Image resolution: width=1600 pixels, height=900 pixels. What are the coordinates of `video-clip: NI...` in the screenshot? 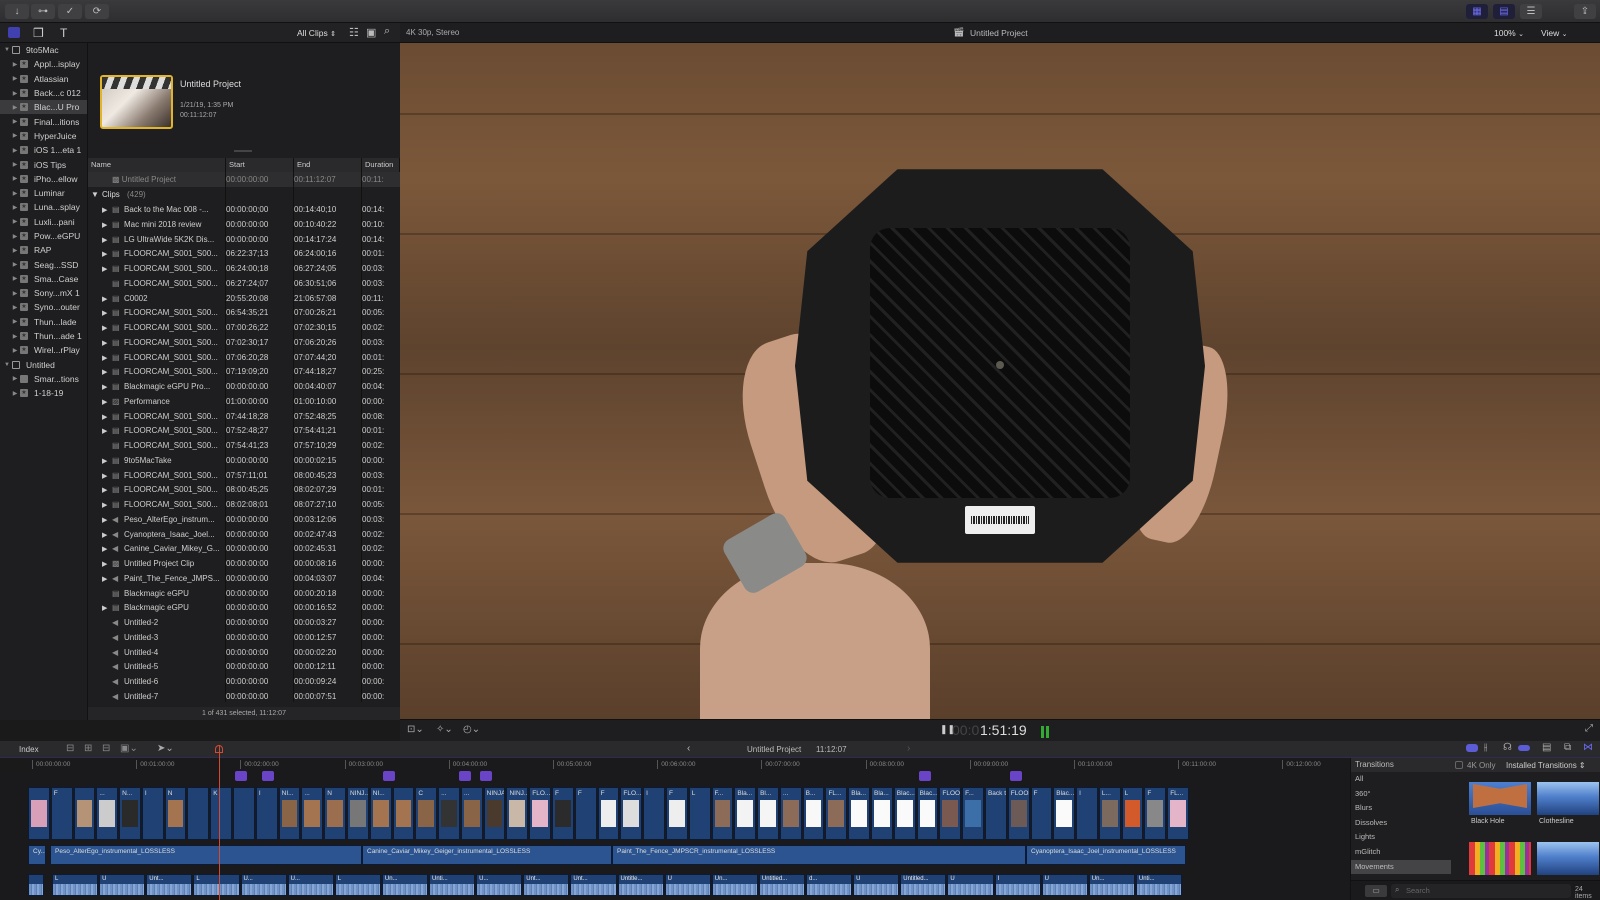 It's located at (380, 813).